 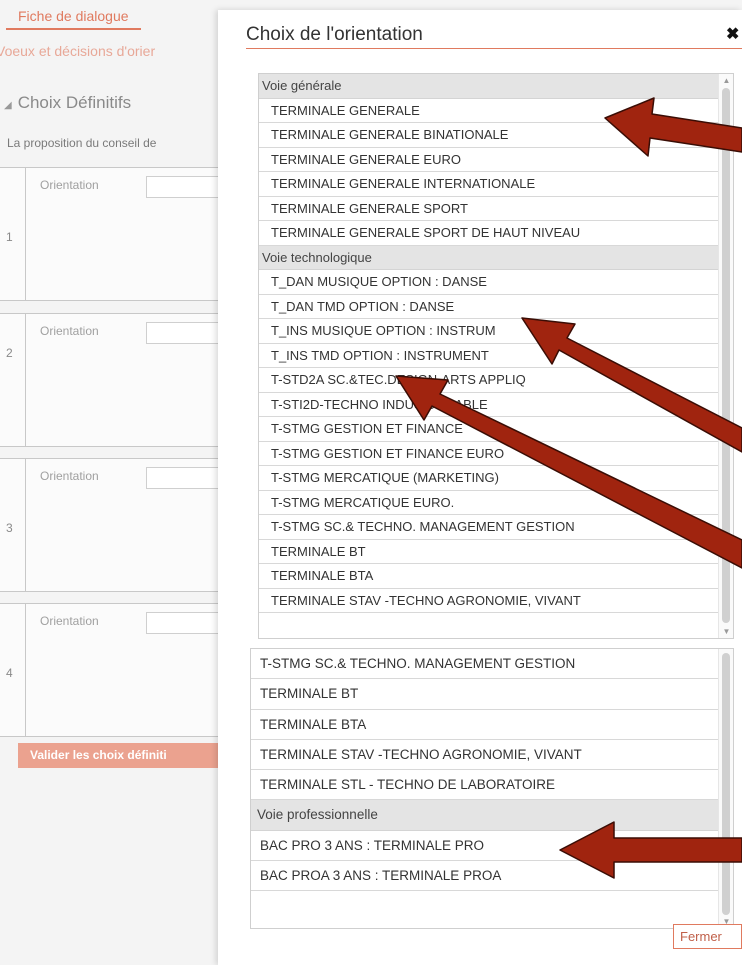 I want to click on listbox-scrollbar: ▲ ▼, so click(x=725, y=356).